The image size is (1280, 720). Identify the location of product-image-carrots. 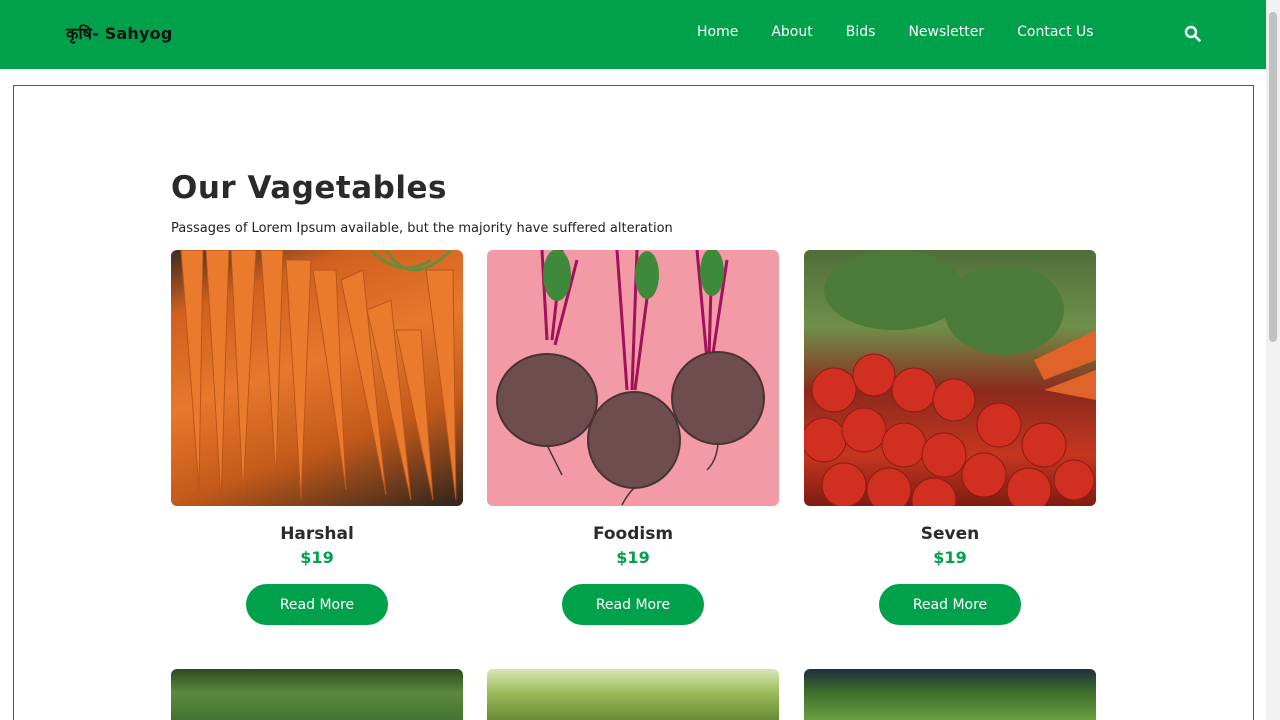
(317, 378).